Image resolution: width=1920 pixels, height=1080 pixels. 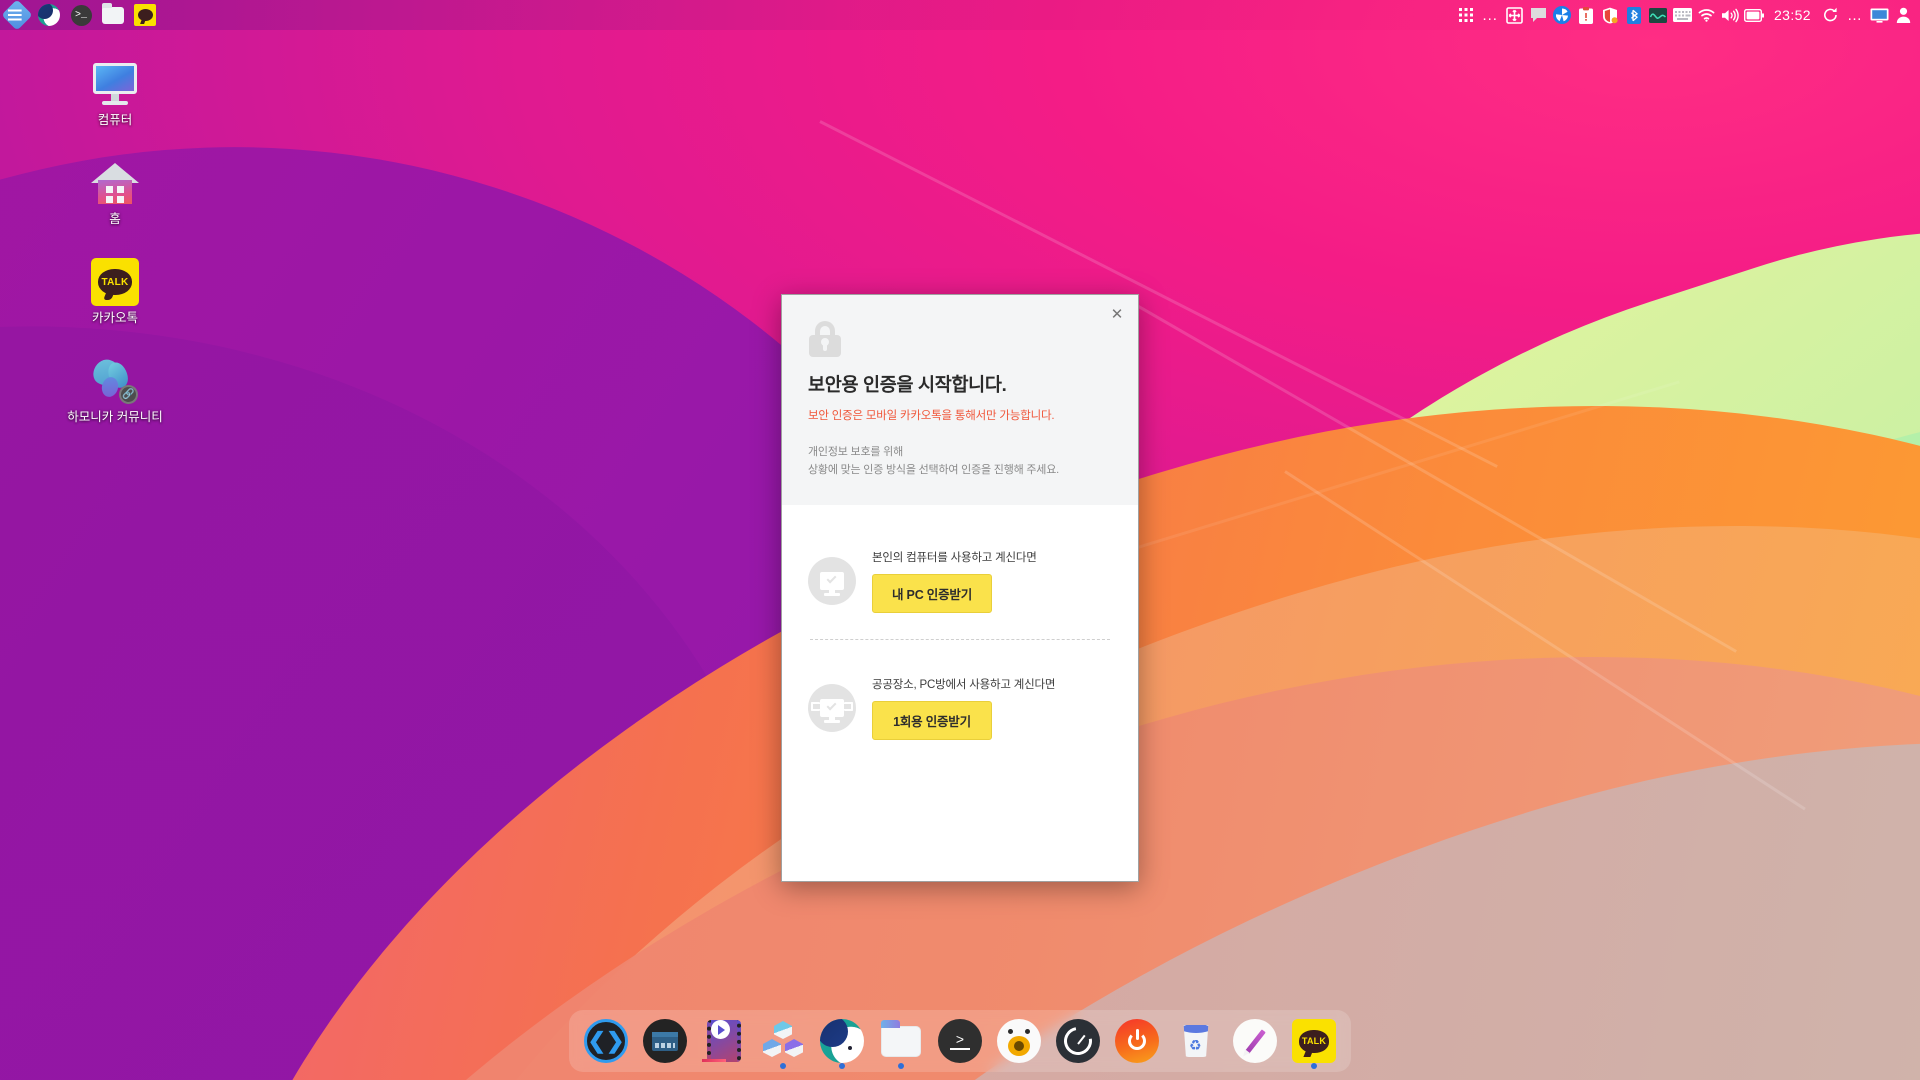 I want to click on desktop-icon-kakaotalk: TALK 카카오톡, so click(x=115, y=292).